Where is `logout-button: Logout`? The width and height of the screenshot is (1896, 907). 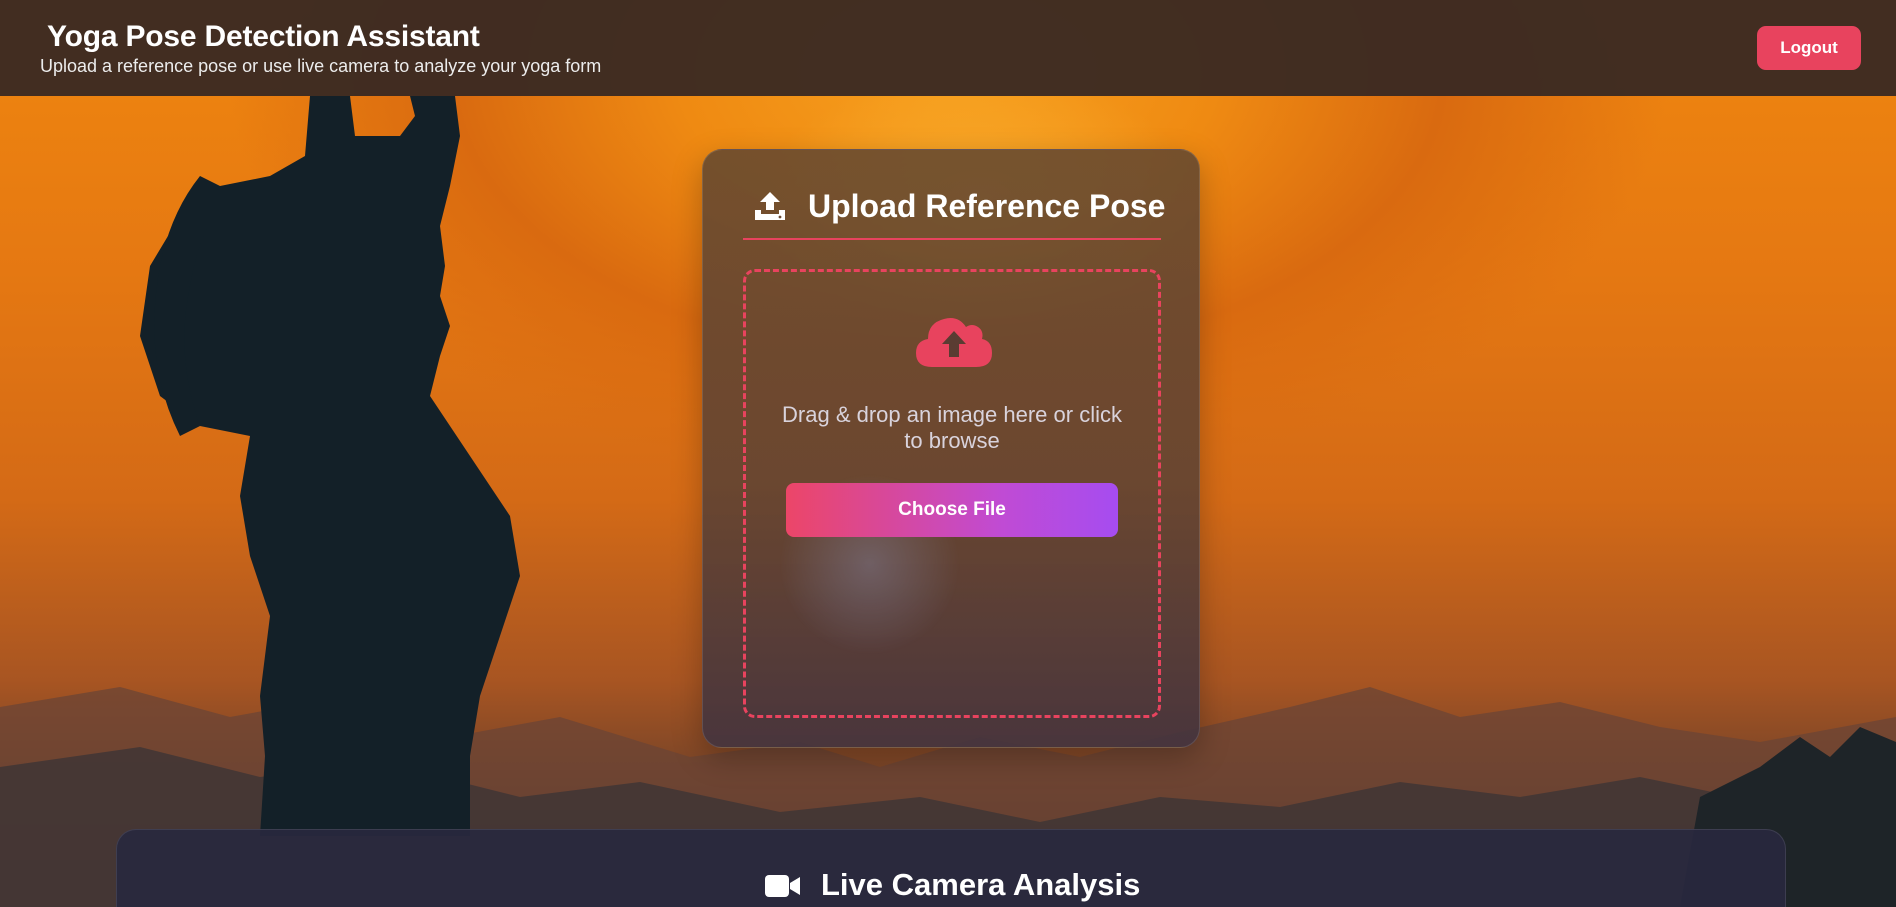
logout-button: Logout is located at coordinates (1809, 48).